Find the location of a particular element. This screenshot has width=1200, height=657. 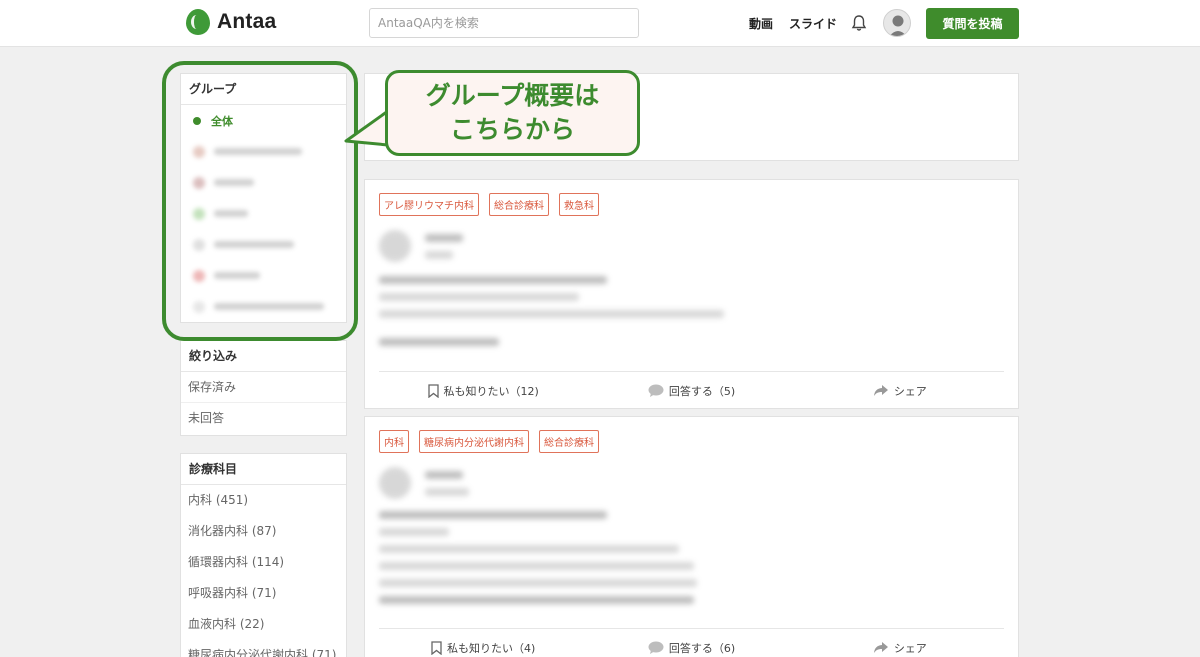

want-to-know-label: 私も知りたい（4) is located at coordinates (491, 648).